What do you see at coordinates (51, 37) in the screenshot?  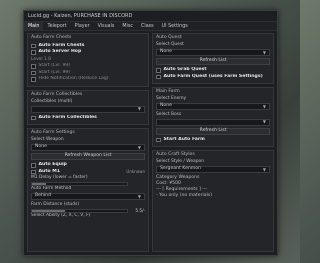 I see `section-title: Auto Farm Chests` at bounding box center [51, 37].